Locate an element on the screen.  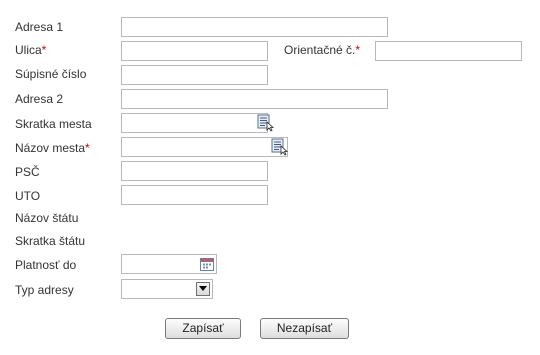
label-ulica: Ulica* is located at coordinates (30, 50).